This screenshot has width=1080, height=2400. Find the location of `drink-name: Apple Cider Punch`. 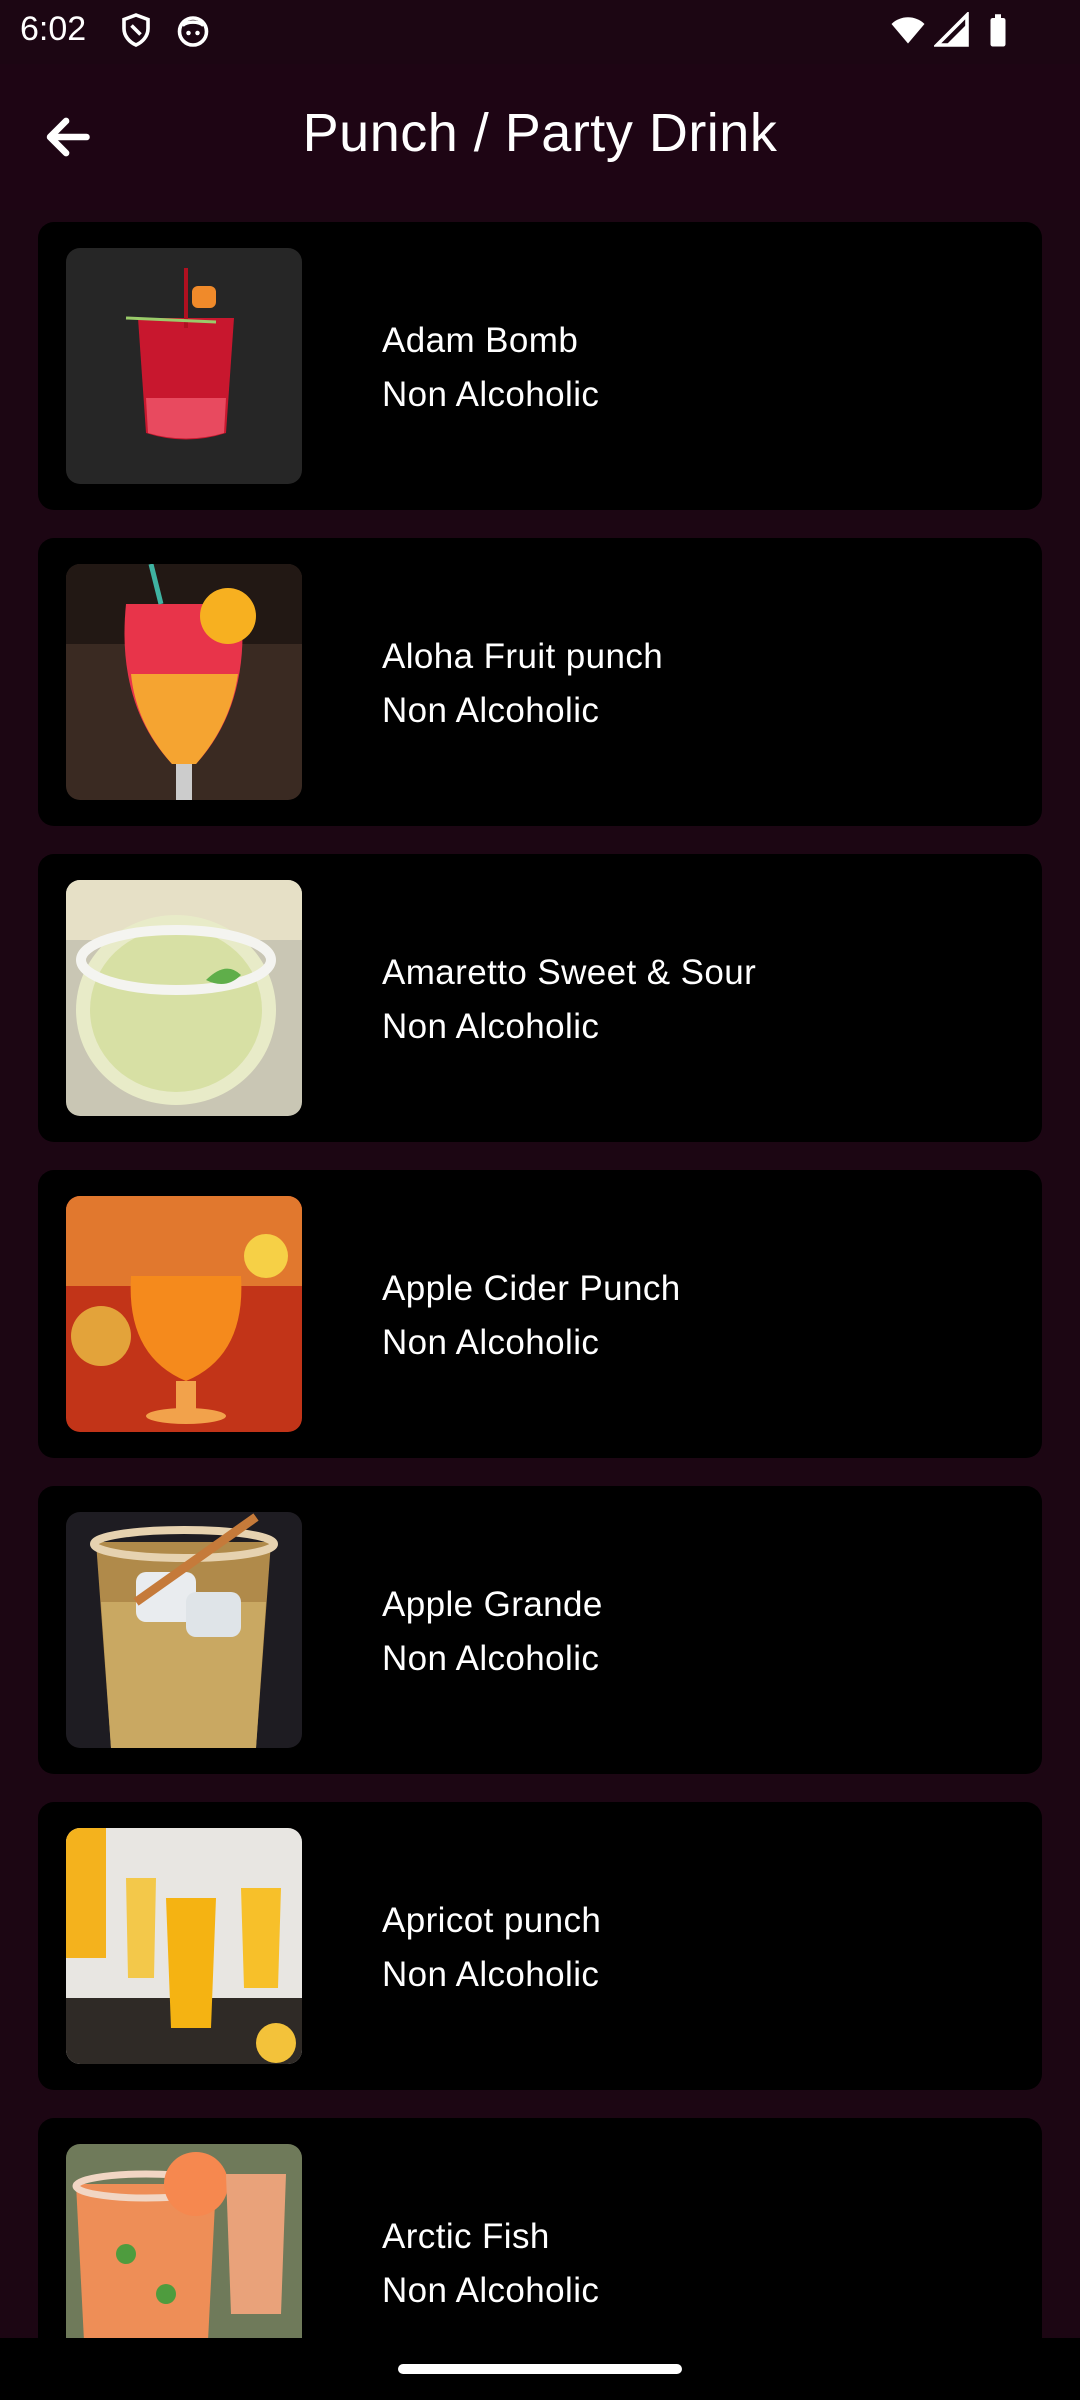

drink-name: Apple Cider Punch is located at coordinates (531, 1288).